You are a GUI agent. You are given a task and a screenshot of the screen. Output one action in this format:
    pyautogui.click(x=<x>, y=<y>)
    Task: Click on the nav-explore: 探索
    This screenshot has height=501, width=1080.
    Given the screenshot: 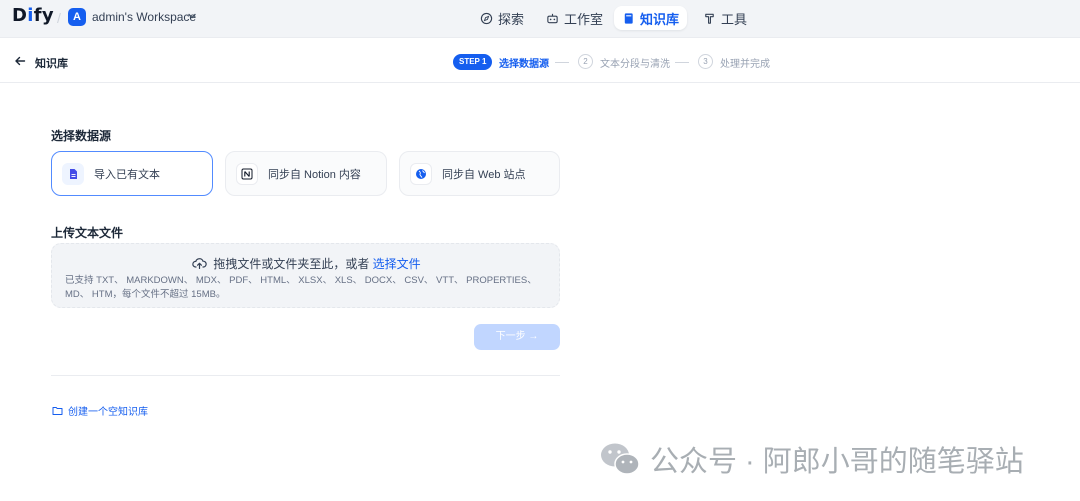 What is the action you would take?
    pyautogui.click(x=502, y=18)
    